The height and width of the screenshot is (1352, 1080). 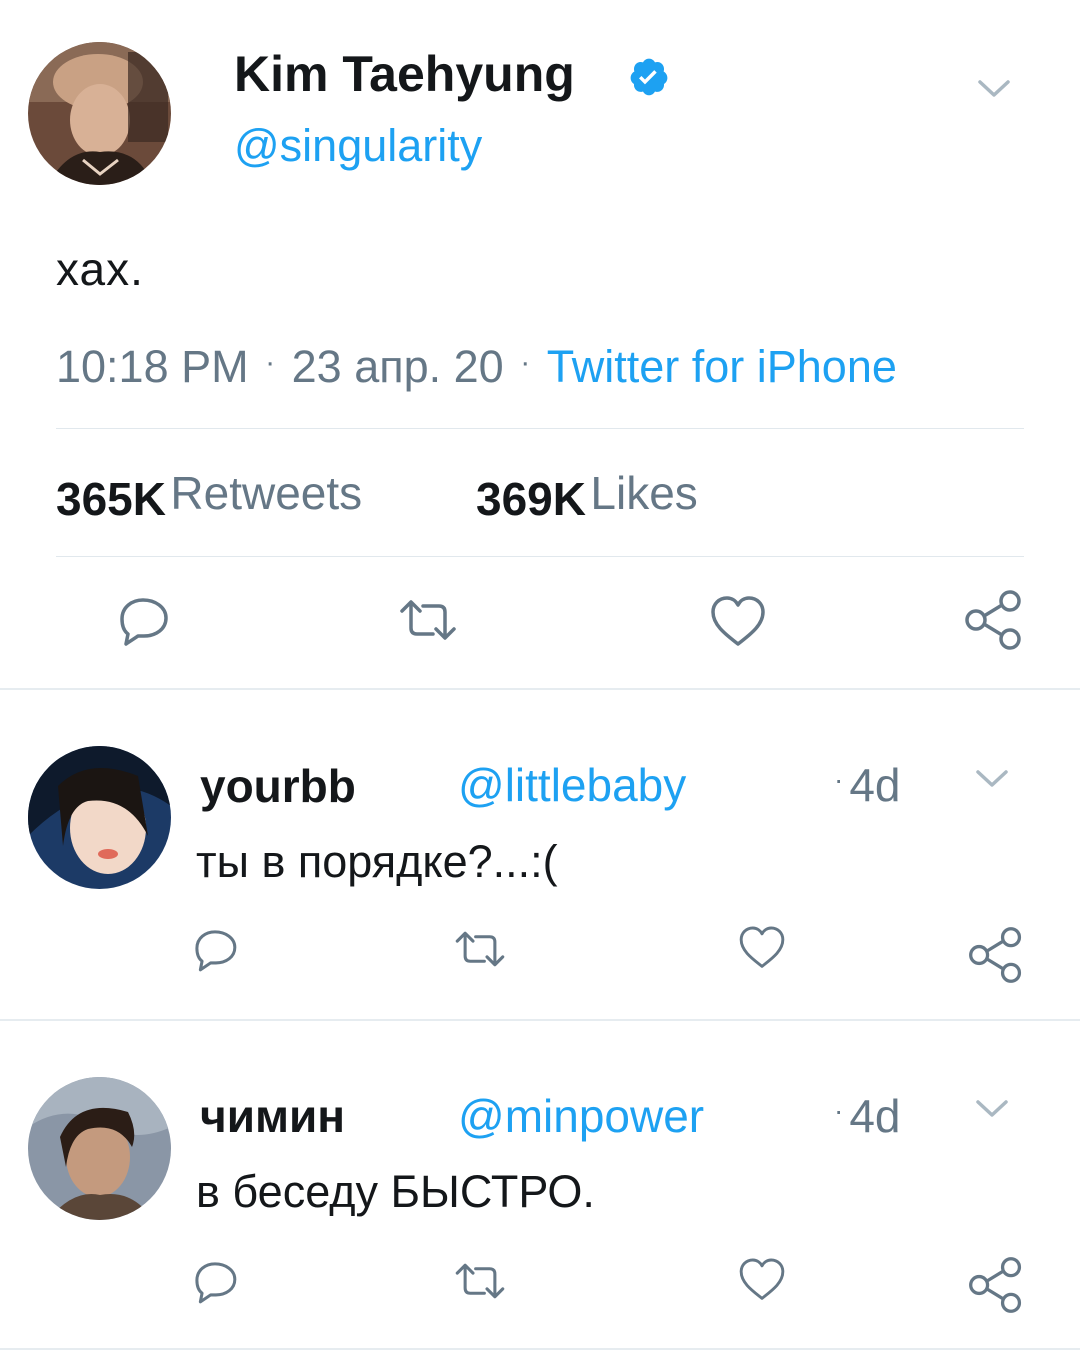 I want to click on likes-stat: 369K Likes, so click(x=587, y=493).